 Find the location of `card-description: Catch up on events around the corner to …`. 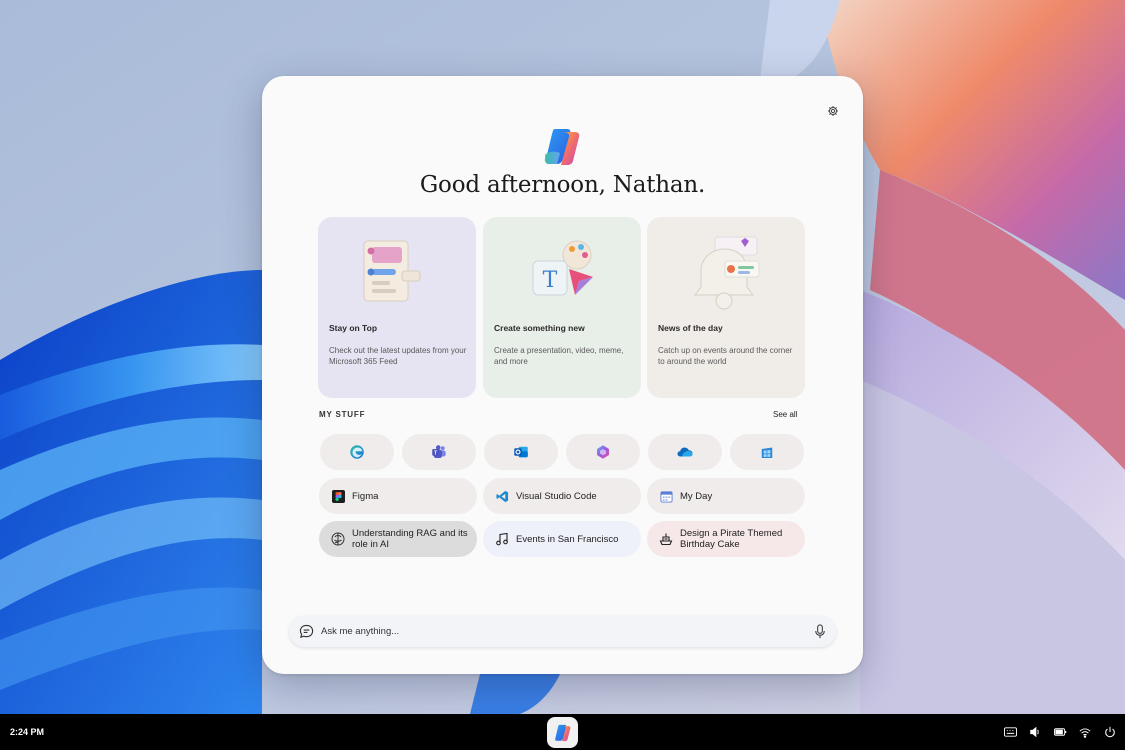

card-description: Catch up on events around the corner to … is located at coordinates (725, 356).